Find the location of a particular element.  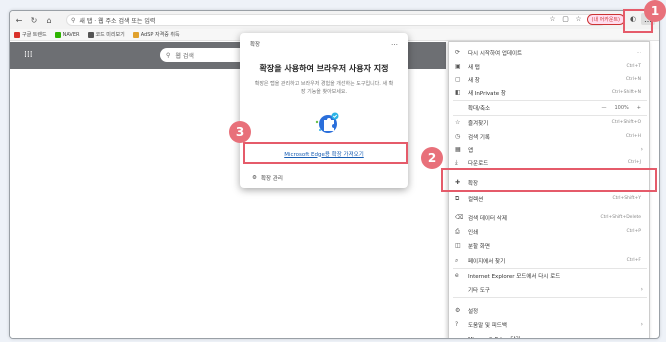

zoom-controls: — 100% + is located at coordinates (622, 108).